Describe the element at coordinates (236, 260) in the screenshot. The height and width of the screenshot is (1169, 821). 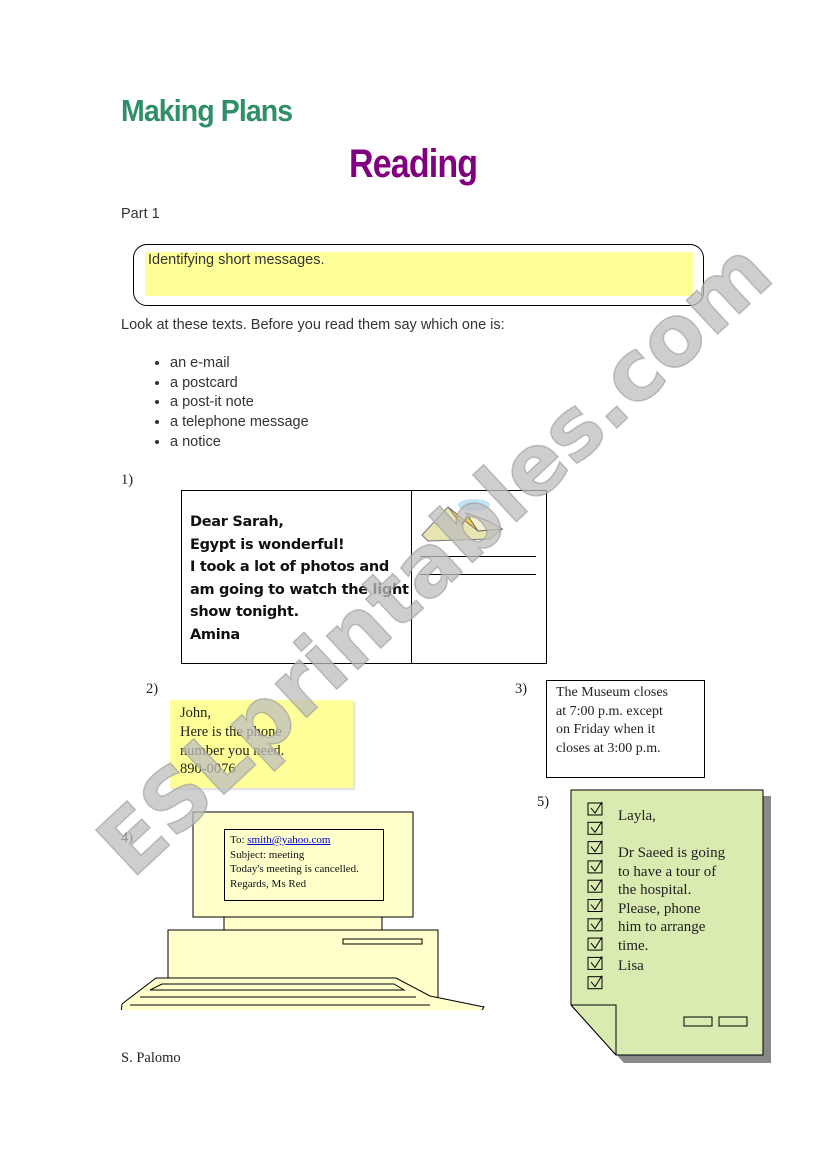
I see `objective-text: Identifying short messages.` at that location.